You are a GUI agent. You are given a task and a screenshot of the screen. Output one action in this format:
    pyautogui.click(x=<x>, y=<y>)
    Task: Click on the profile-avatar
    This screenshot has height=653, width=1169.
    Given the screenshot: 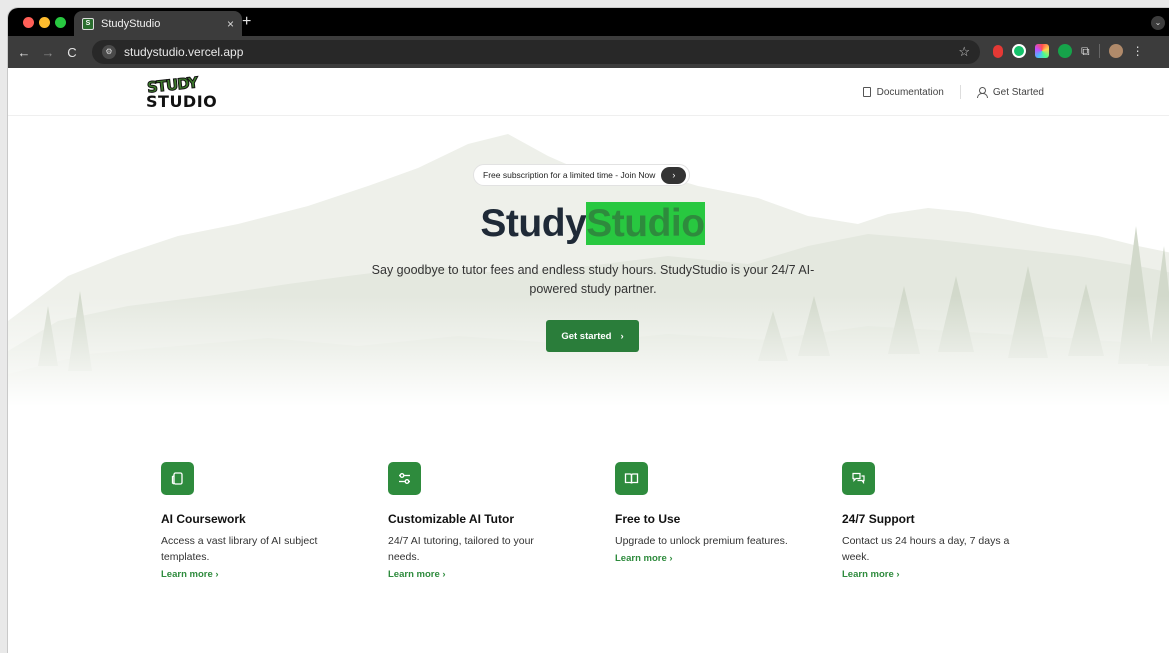 What is the action you would take?
    pyautogui.click(x=1115, y=51)
    